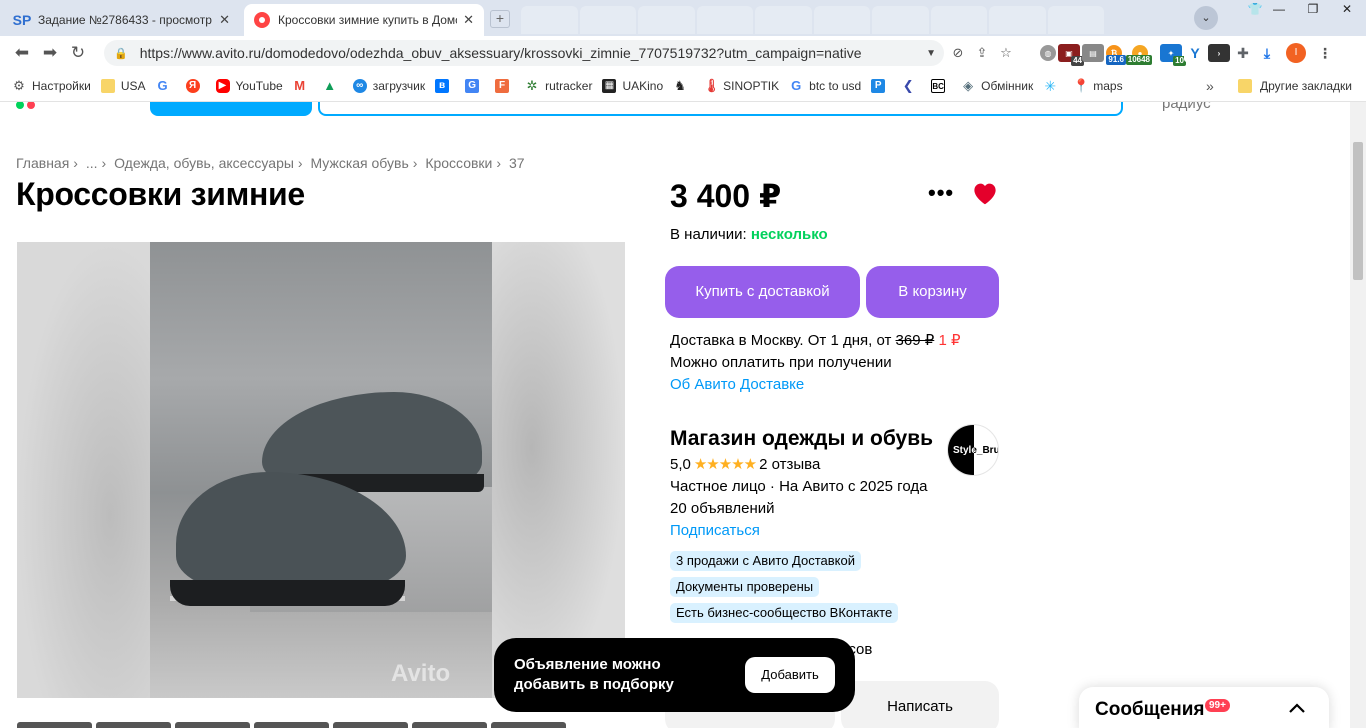 The height and width of the screenshot is (728, 1366). What do you see at coordinates (1053, 86) in the screenshot?
I see `bookmark-star: ✳` at bounding box center [1053, 86].